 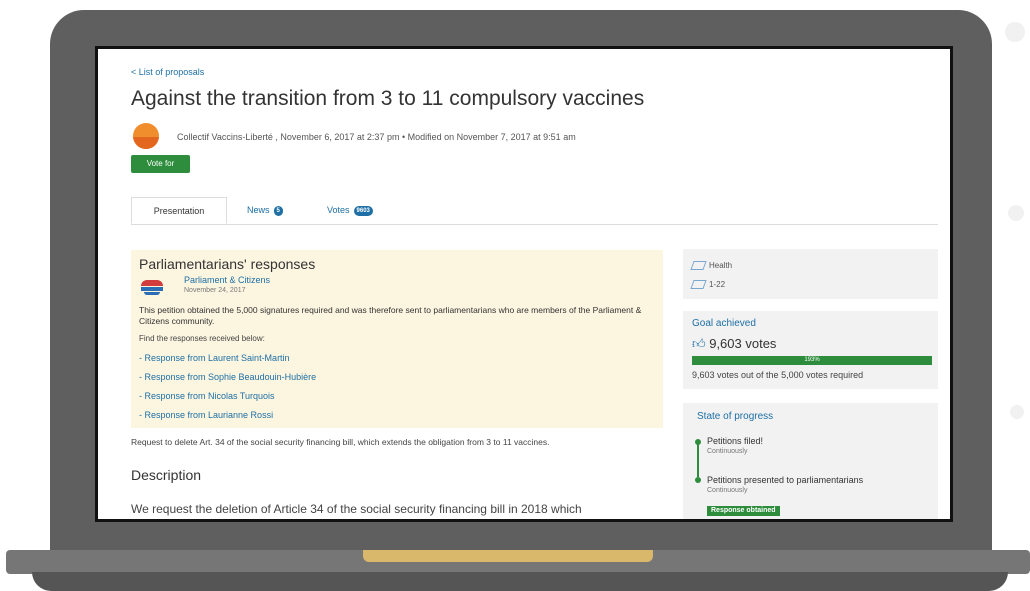 What do you see at coordinates (167, 72) in the screenshot?
I see `back-link: < List of proposals` at bounding box center [167, 72].